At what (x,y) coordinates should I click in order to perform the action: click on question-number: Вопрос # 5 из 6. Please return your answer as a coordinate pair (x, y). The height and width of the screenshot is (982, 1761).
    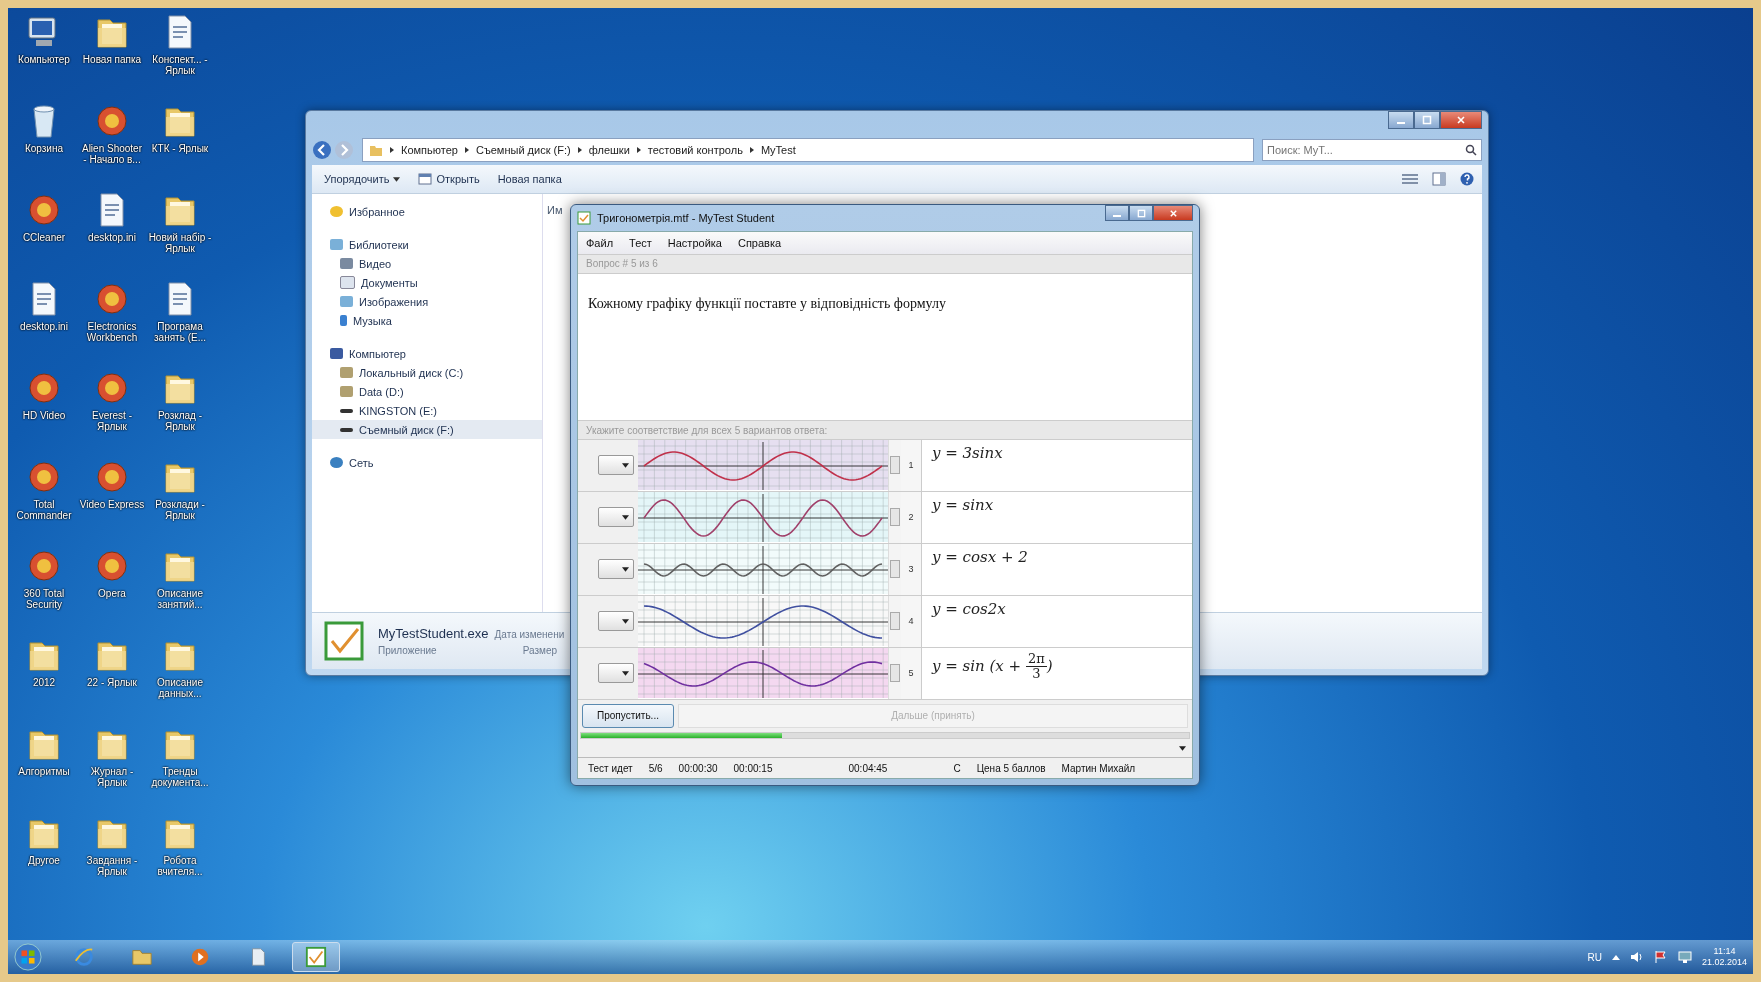
    Looking at the image, I should click on (622, 264).